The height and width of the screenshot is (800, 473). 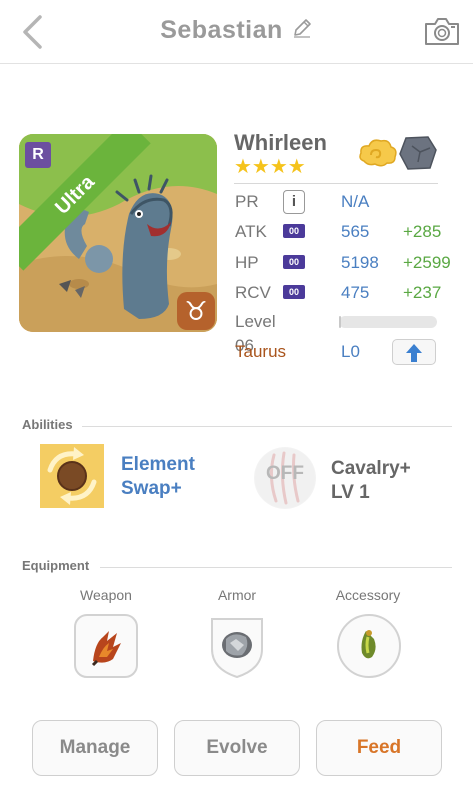 I want to click on top-bar: Sebastian, so click(x=236, y=32).